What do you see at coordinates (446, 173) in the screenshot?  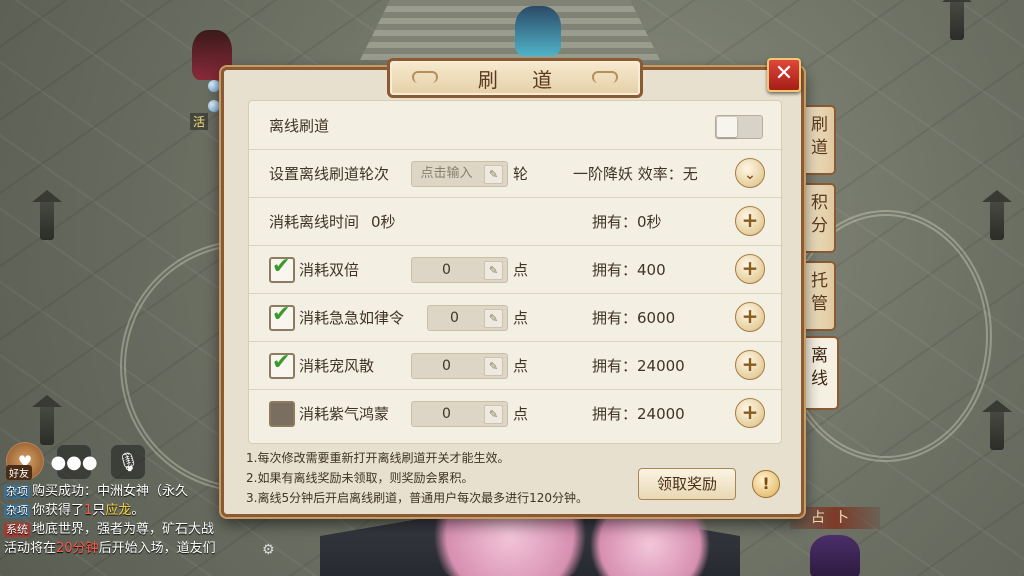 I see `rounds-input-placeholder: 点击输入` at bounding box center [446, 173].